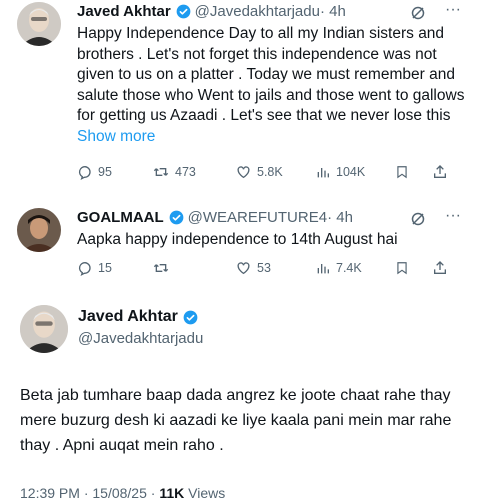 Image resolution: width=481 pixels, height=501 pixels. What do you see at coordinates (185, 172) in the screenshot?
I see `retweet-count: 473` at bounding box center [185, 172].